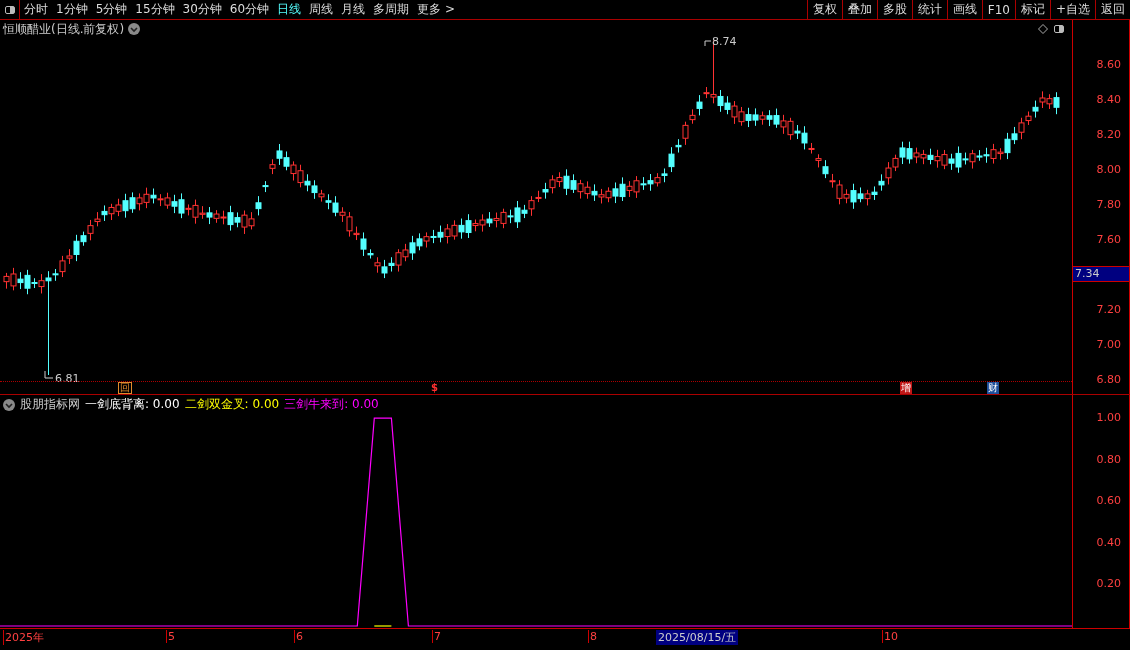 The height and width of the screenshot is (650, 1130). Describe the element at coordinates (1043, 29) in the screenshot. I see `diamond-icon` at that location.